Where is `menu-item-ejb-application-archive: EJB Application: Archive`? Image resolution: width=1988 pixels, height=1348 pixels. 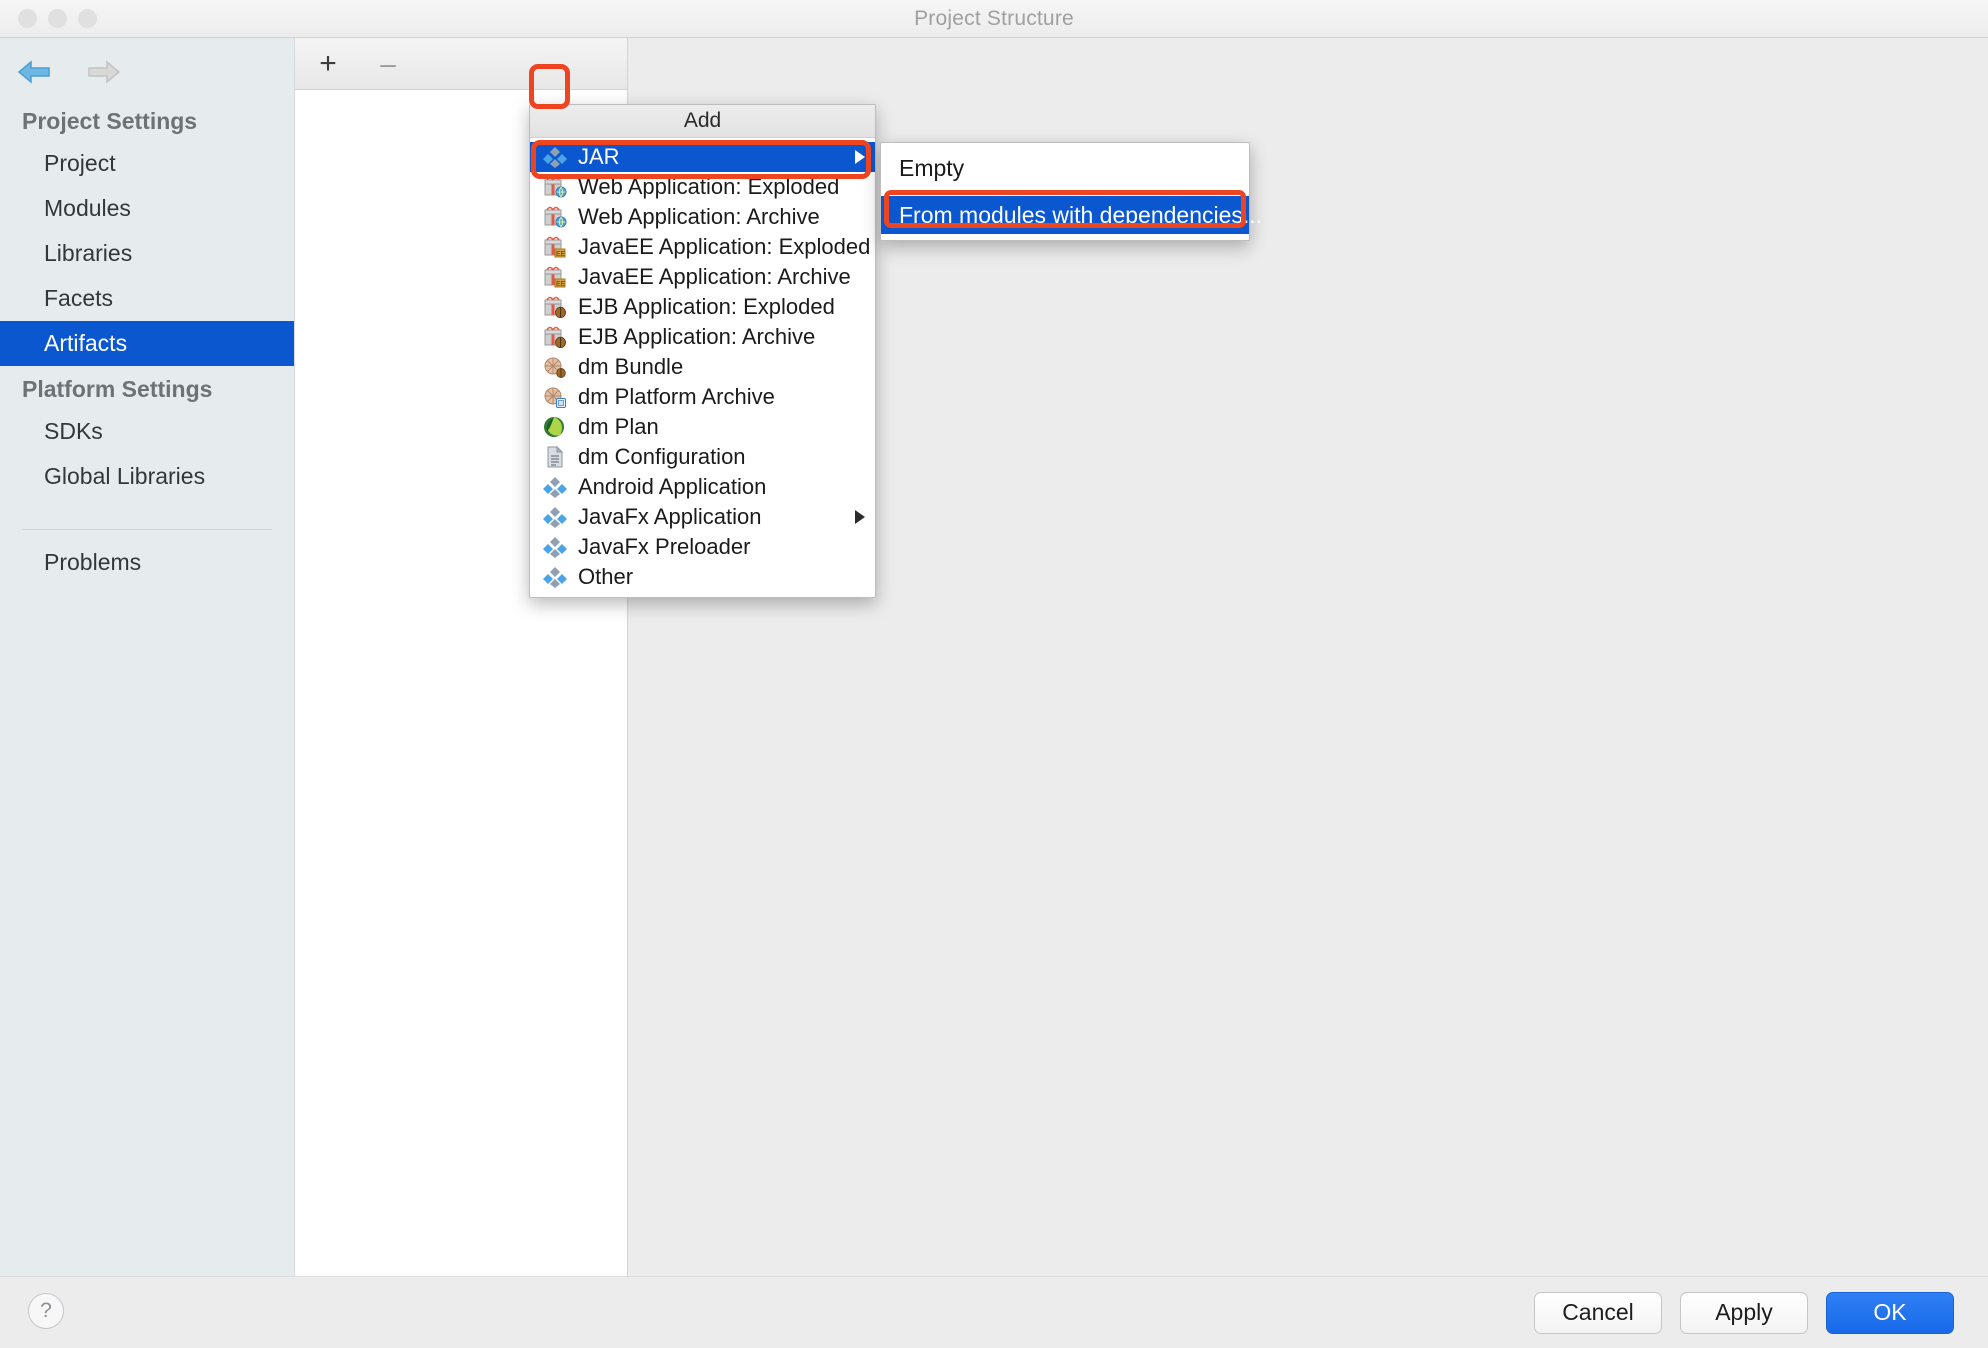
menu-item-ejb-application-archive: EJB Application: Archive is located at coordinates (702, 337).